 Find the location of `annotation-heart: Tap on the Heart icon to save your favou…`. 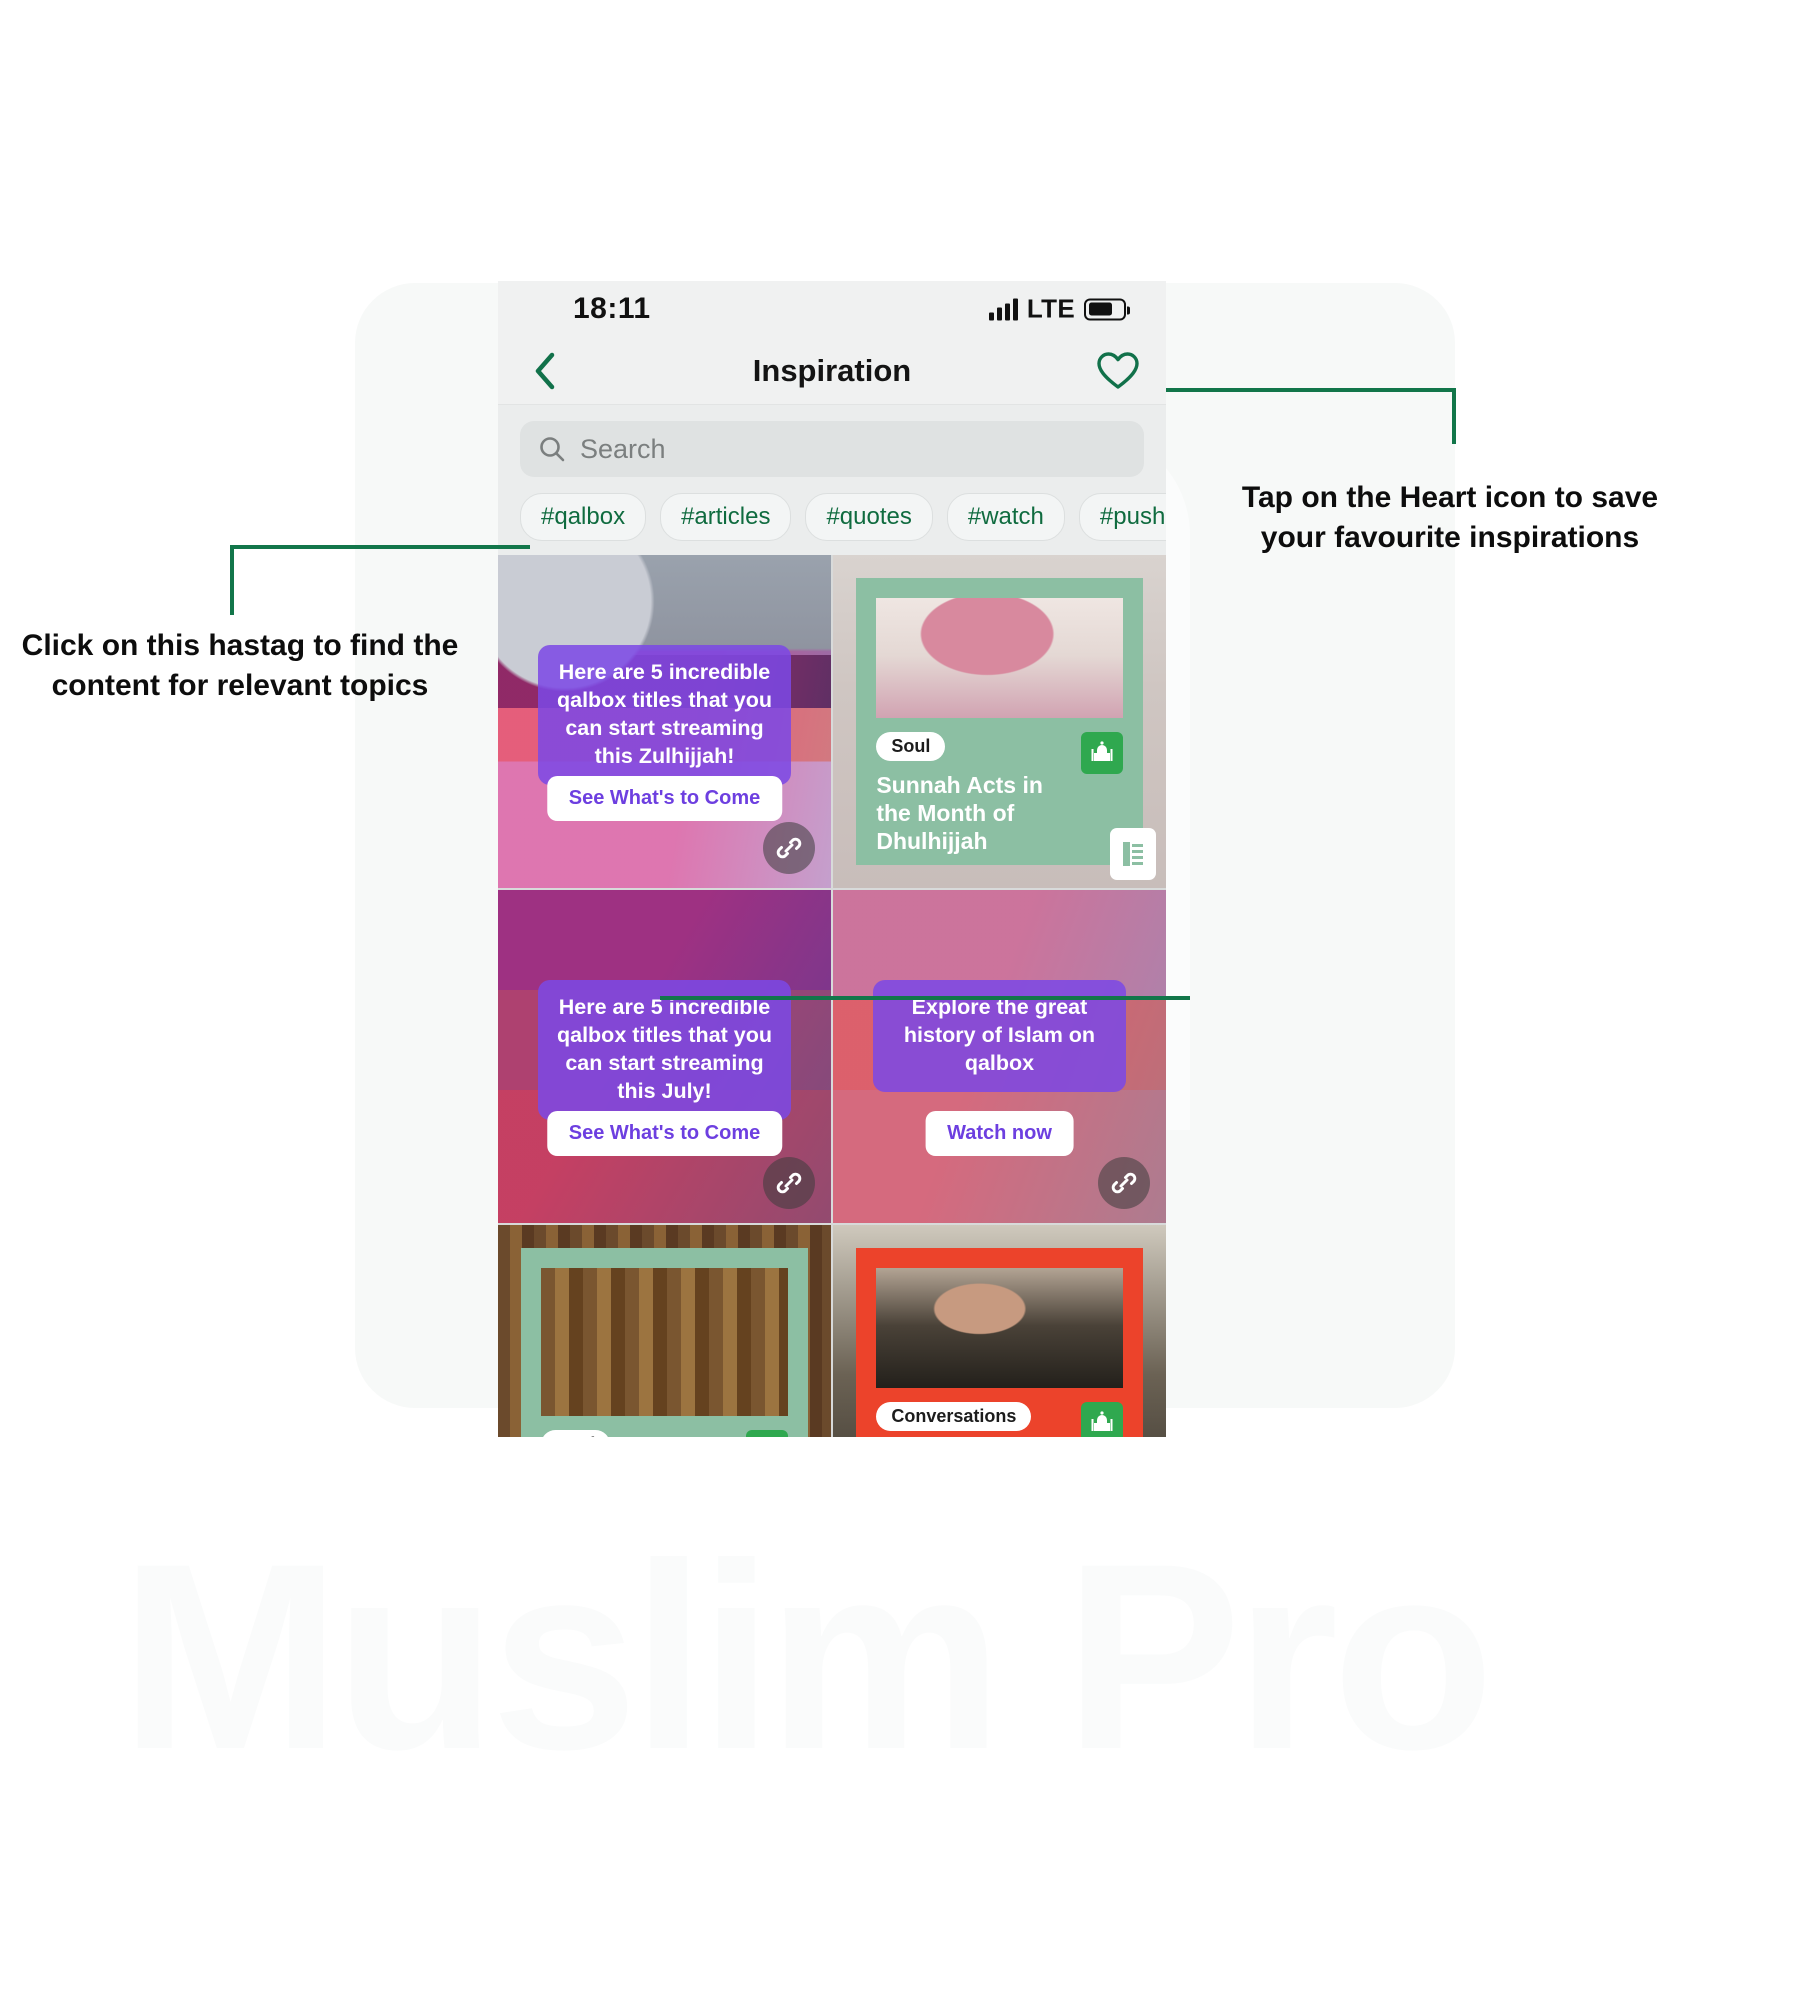

annotation-heart: Tap on the Heart icon to save your favou… is located at coordinates (1450, 518).